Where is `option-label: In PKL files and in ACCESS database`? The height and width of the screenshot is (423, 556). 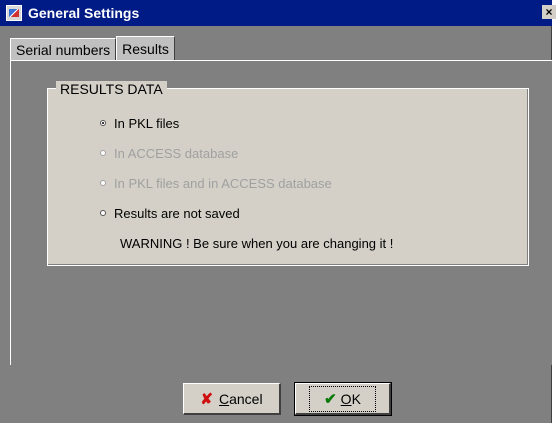 option-label: In PKL files and in ACCESS database is located at coordinates (223, 183).